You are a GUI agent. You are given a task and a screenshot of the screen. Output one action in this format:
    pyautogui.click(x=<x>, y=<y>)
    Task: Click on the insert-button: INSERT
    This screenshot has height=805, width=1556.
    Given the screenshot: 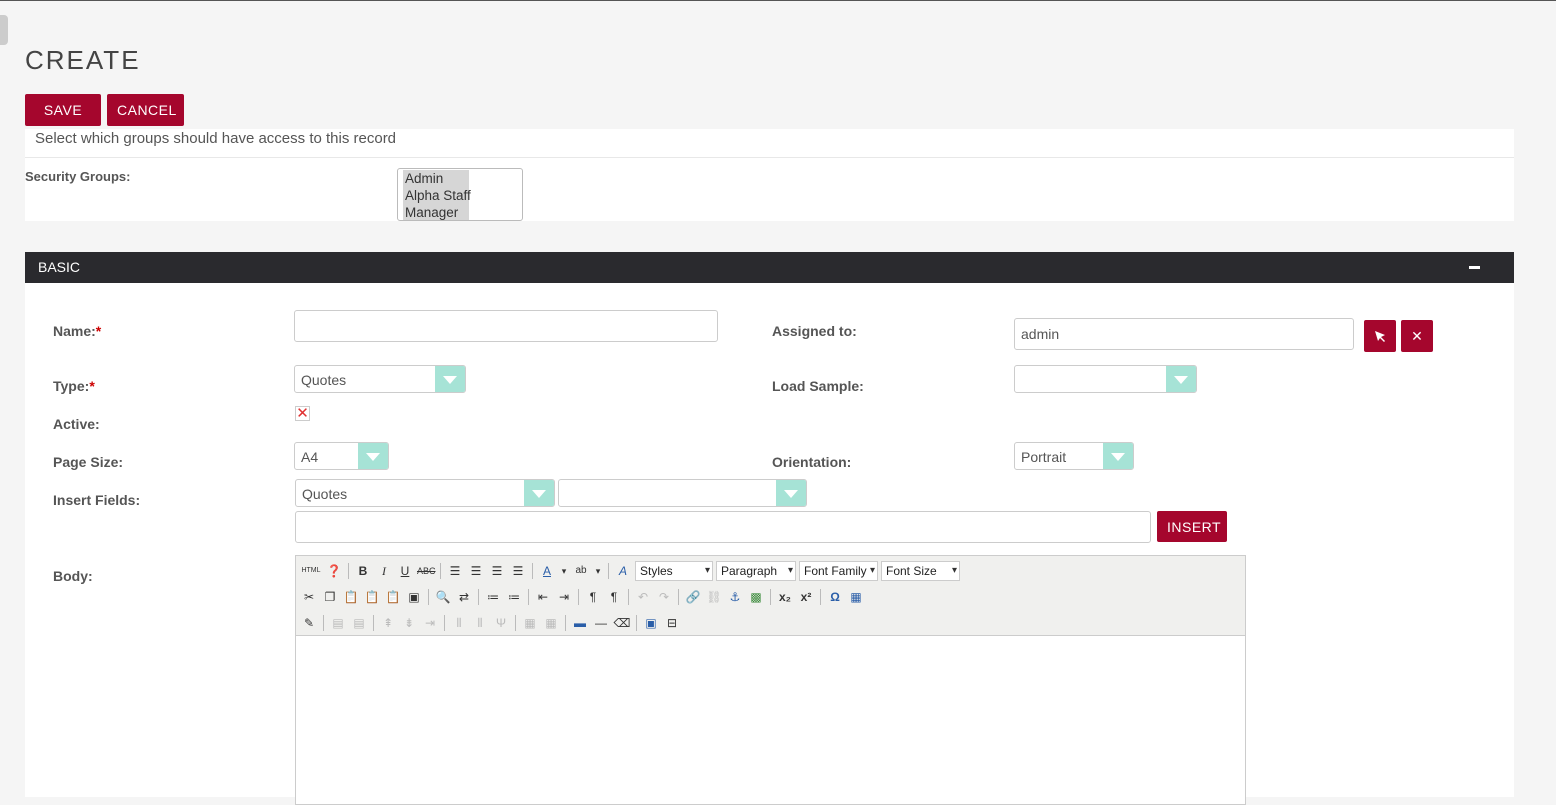 What is the action you would take?
    pyautogui.click(x=1192, y=526)
    